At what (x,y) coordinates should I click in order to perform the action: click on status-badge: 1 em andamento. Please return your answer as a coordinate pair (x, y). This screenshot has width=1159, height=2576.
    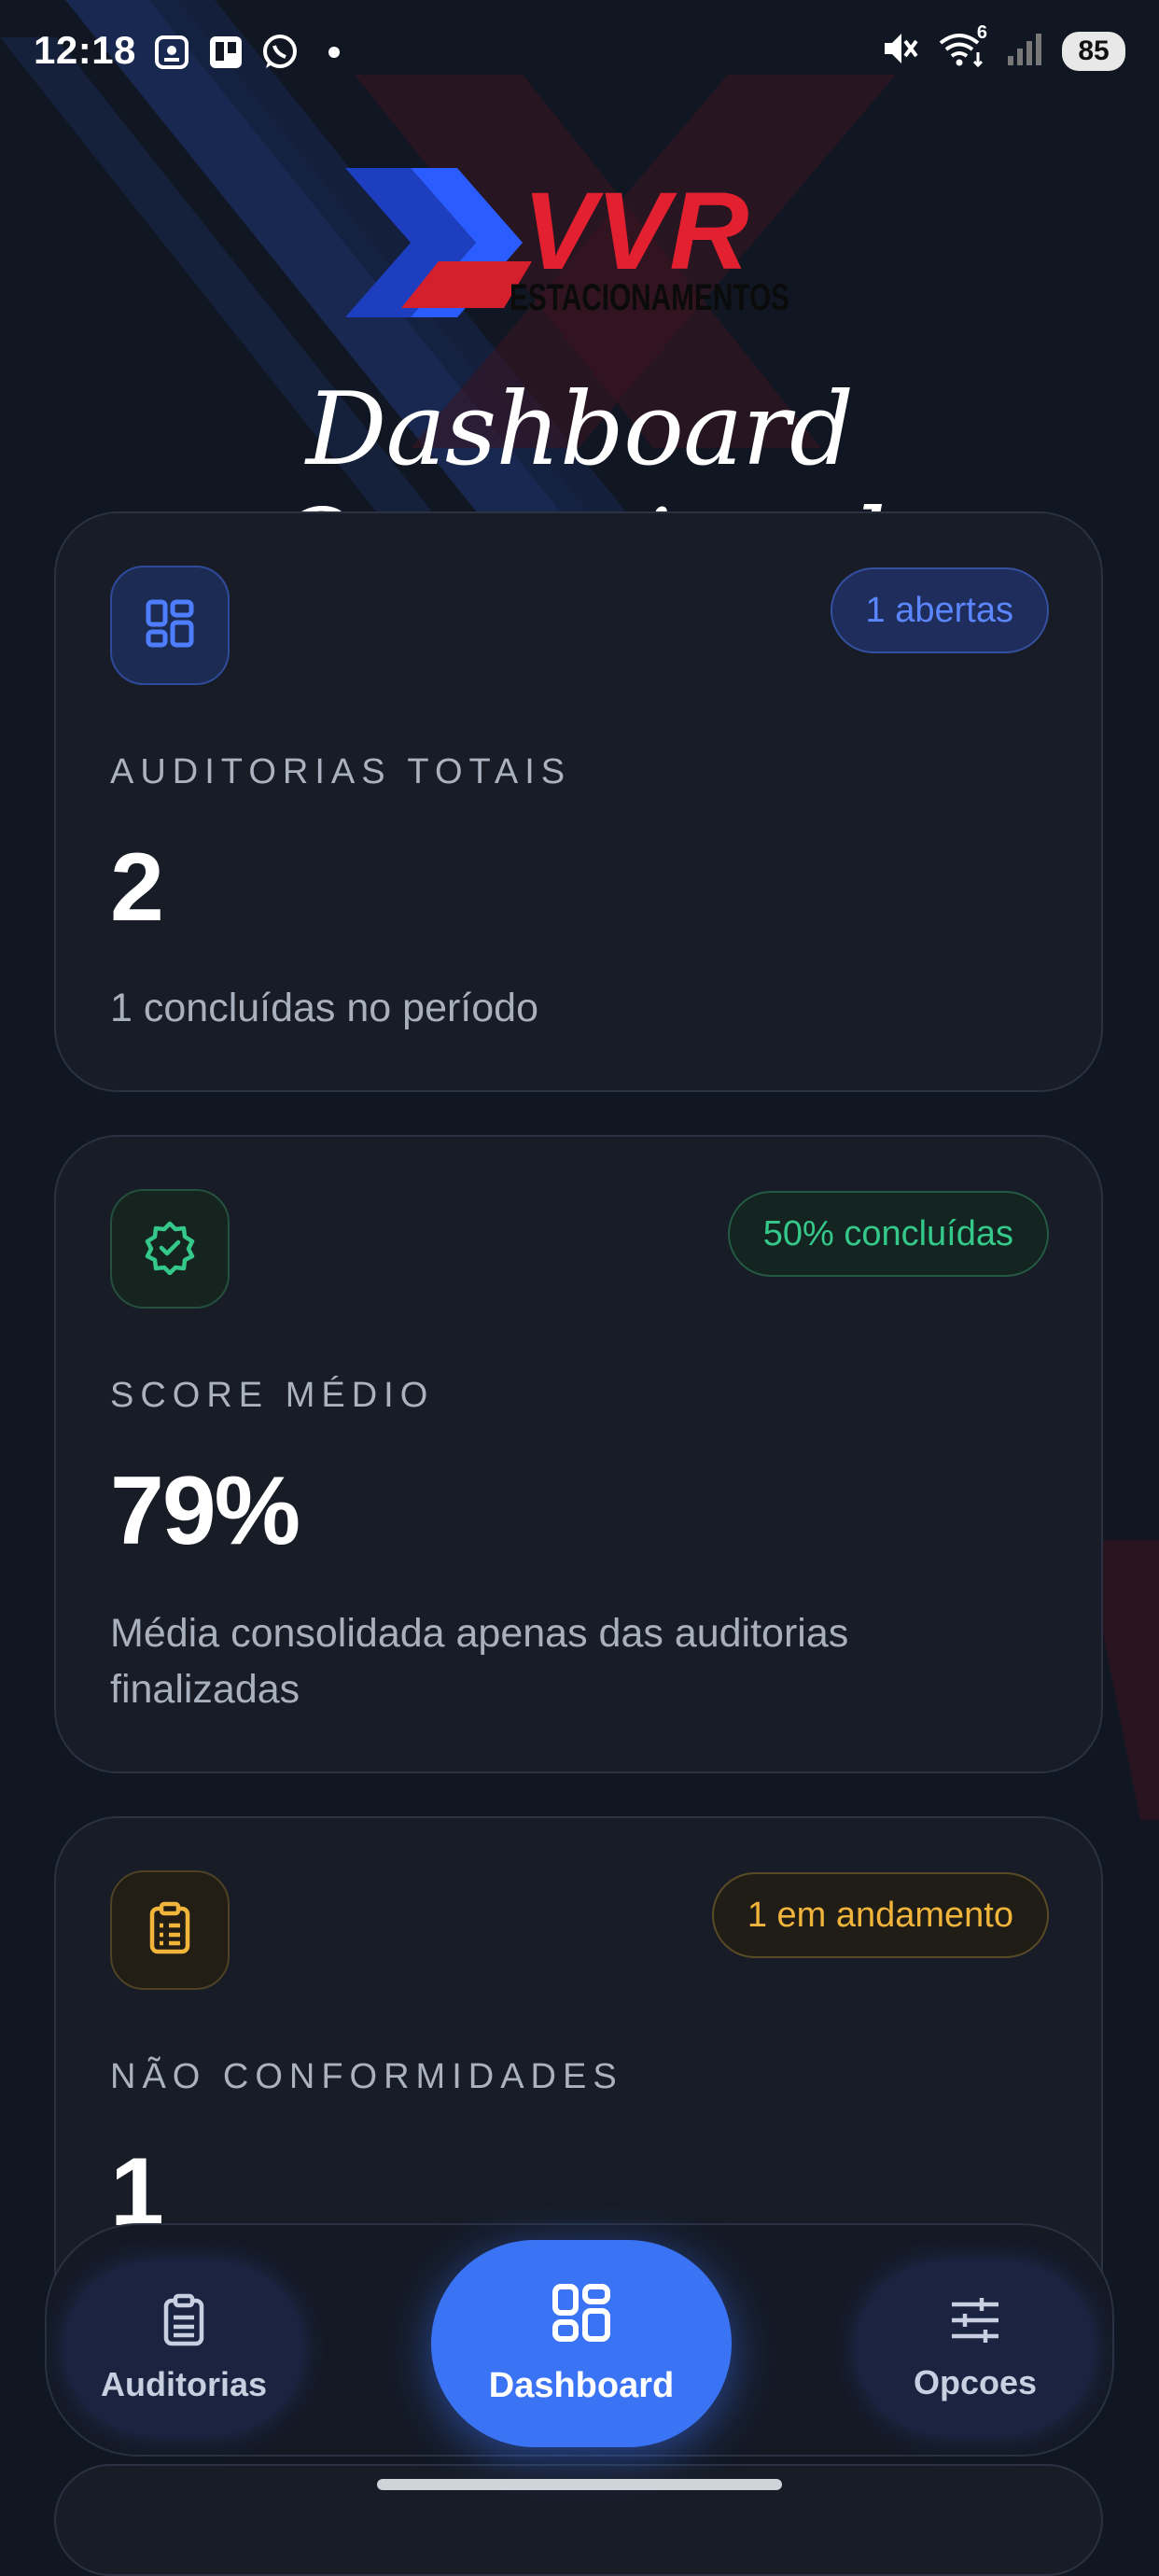
    Looking at the image, I should click on (880, 1915).